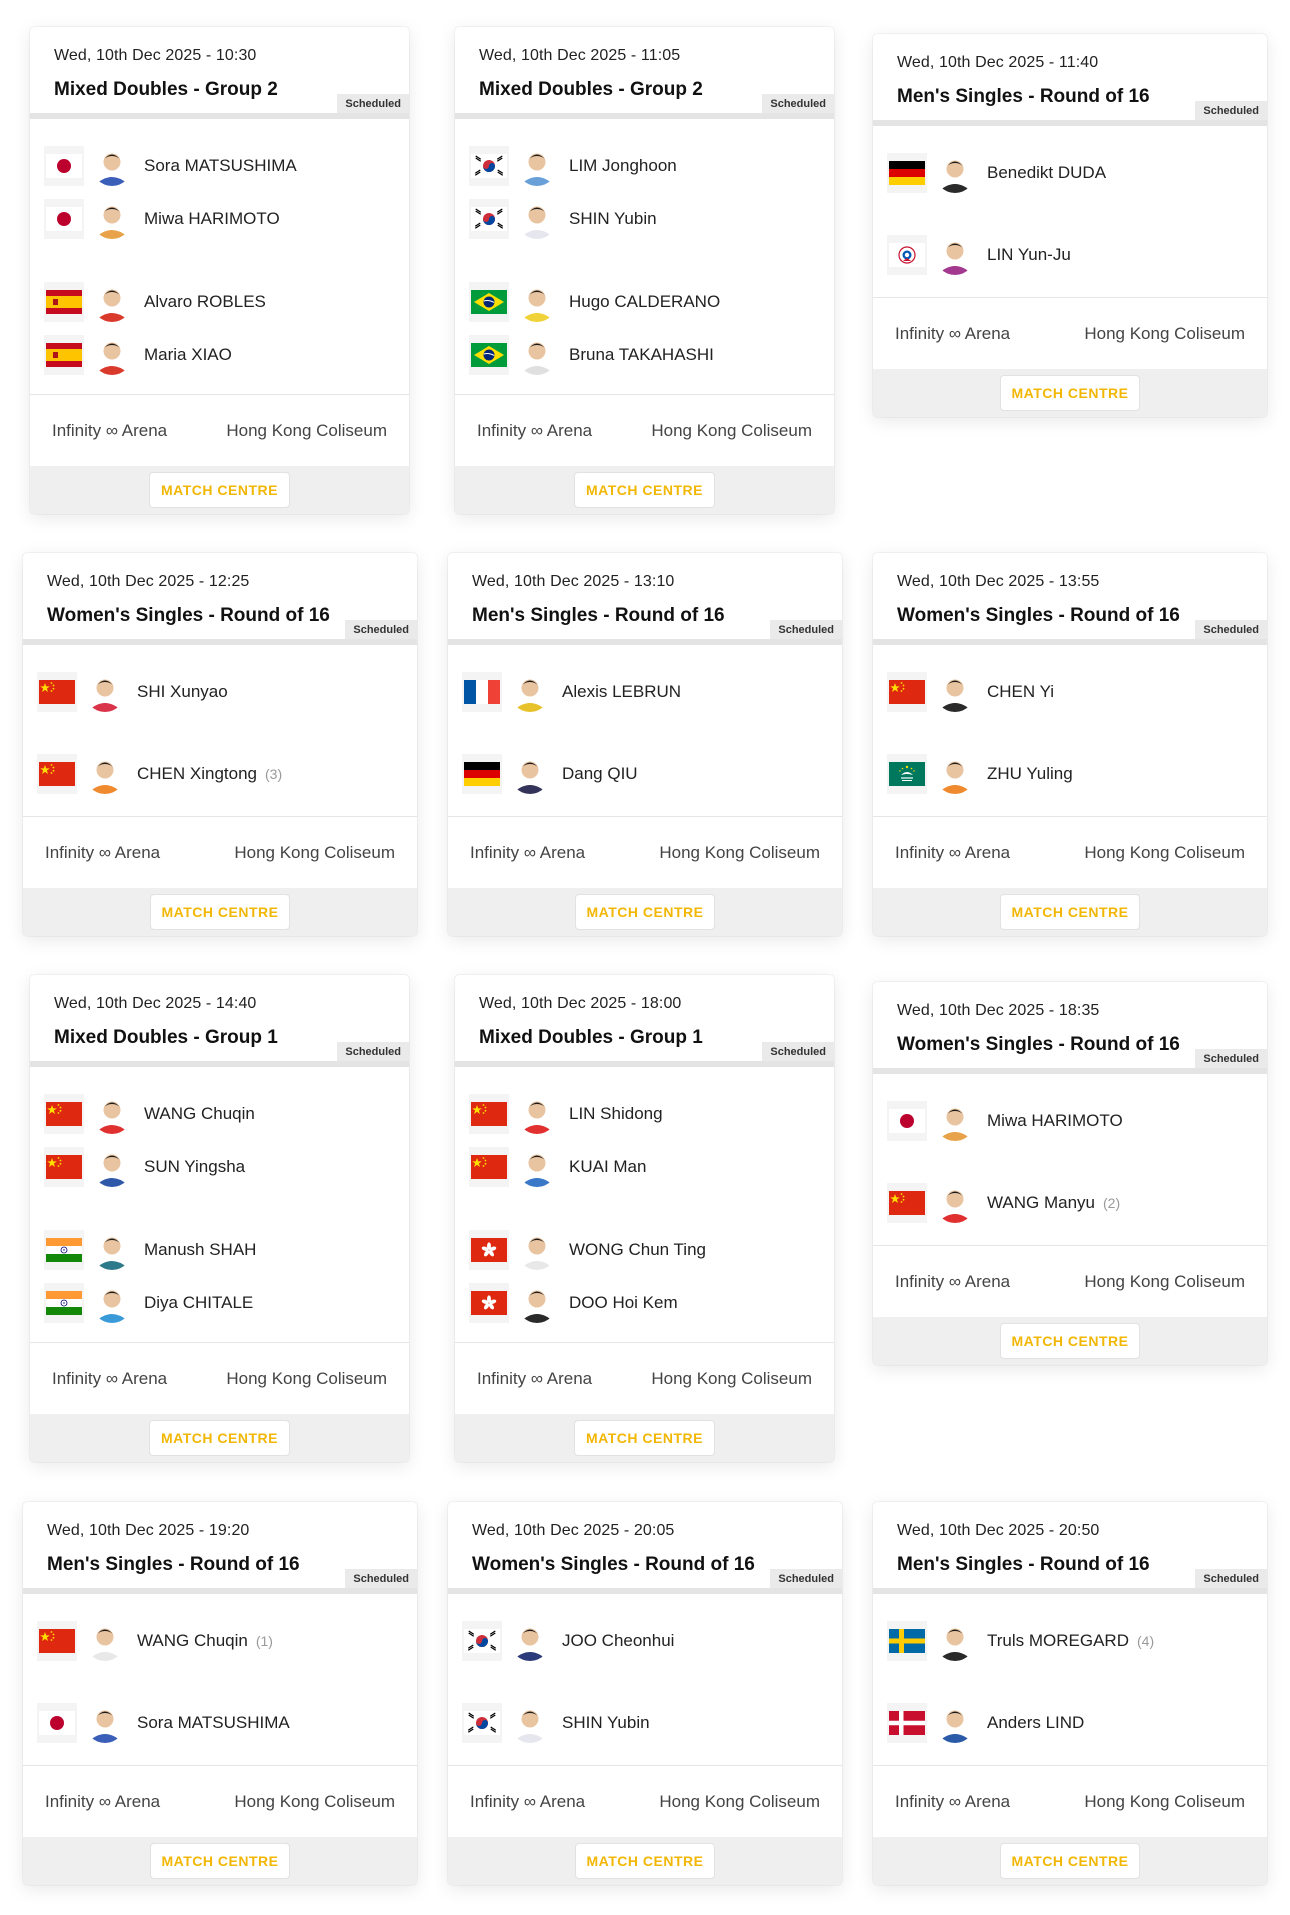 The height and width of the screenshot is (1915, 1290). What do you see at coordinates (166, 1037) in the screenshot?
I see `match-event-title: Mixed Doubles - Group 1` at bounding box center [166, 1037].